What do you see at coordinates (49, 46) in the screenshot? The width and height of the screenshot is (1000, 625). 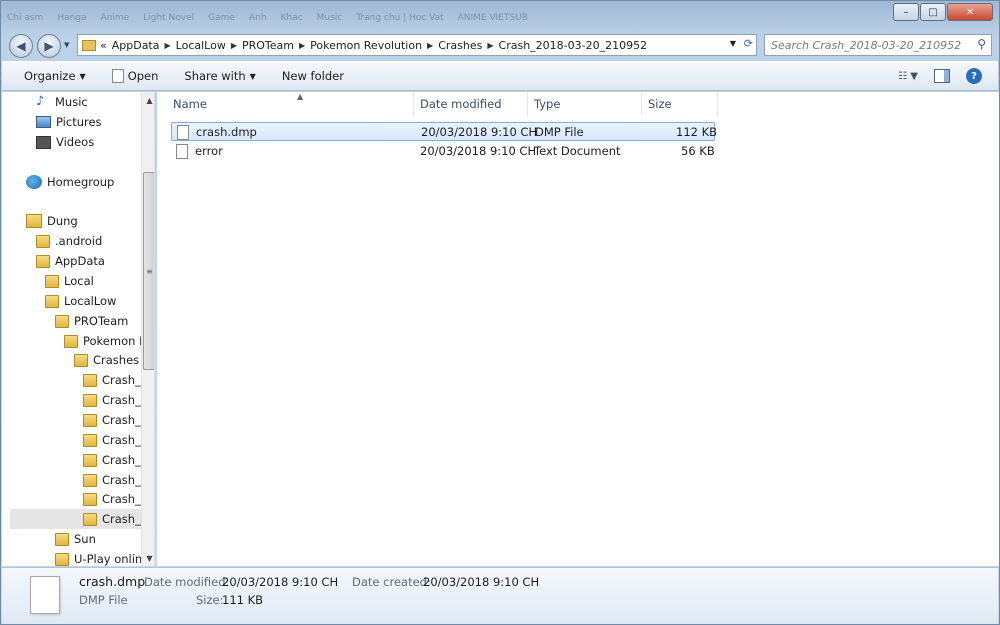 I see `forward-button: ▶` at bounding box center [49, 46].